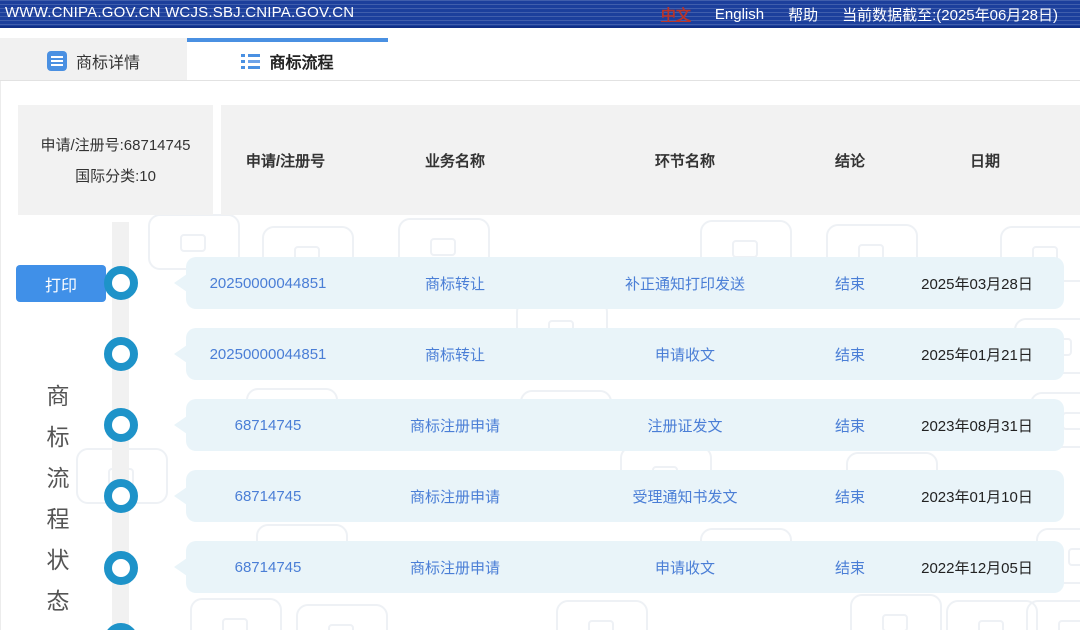 The width and height of the screenshot is (1080, 630). What do you see at coordinates (180, 12) in the screenshot?
I see `site-domains: WWW.CNIPA.GOV.CN WCJS.SBJ.CNIPA.GOV.CN` at bounding box center [180, 12].